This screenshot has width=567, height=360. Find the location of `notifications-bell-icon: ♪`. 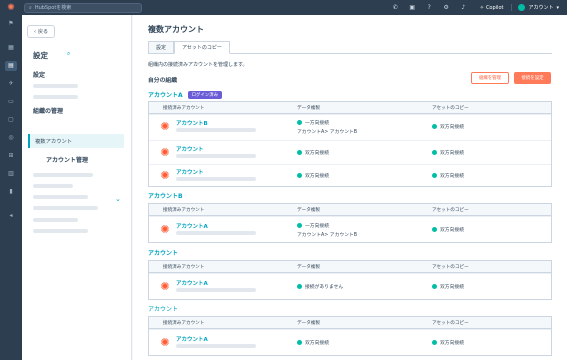

notifications-bell-icon: ♪ is located at coordinates (463, 7).